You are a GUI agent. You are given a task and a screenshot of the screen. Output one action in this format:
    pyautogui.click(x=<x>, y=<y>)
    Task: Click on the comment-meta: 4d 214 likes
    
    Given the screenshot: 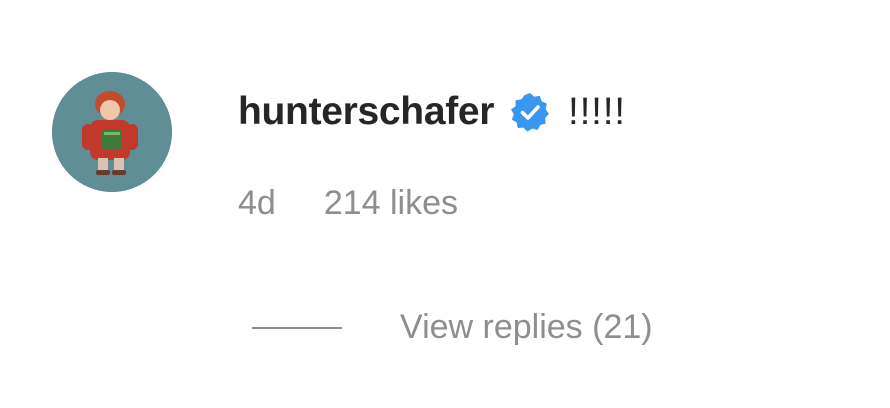 What is the action you would take?
    pyautogui.click(x=348, y=203)
    